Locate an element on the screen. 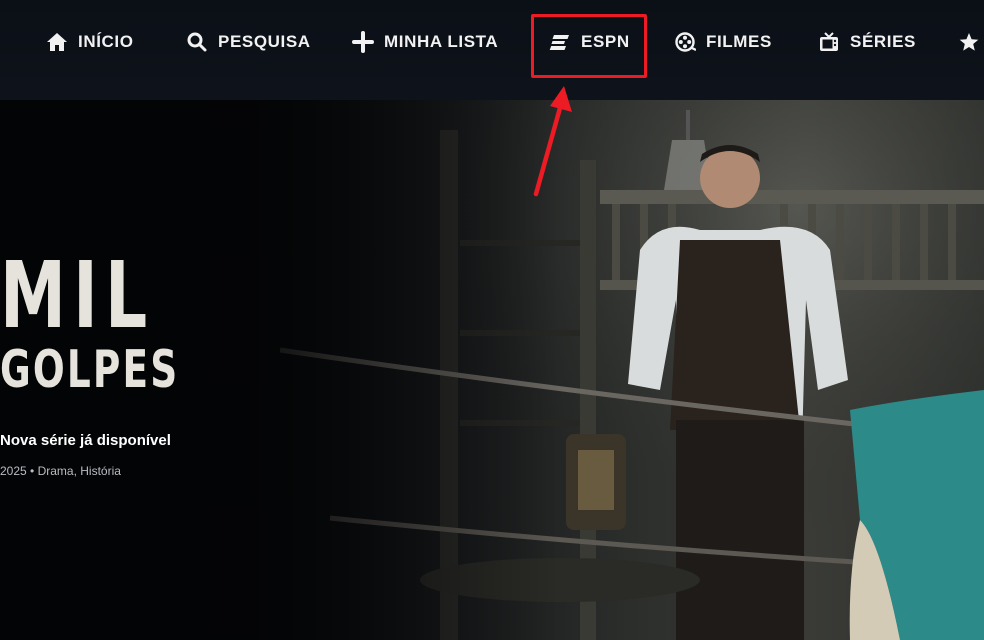 The image size is (984, 640). search-icon is located at coordinates (197, 42).